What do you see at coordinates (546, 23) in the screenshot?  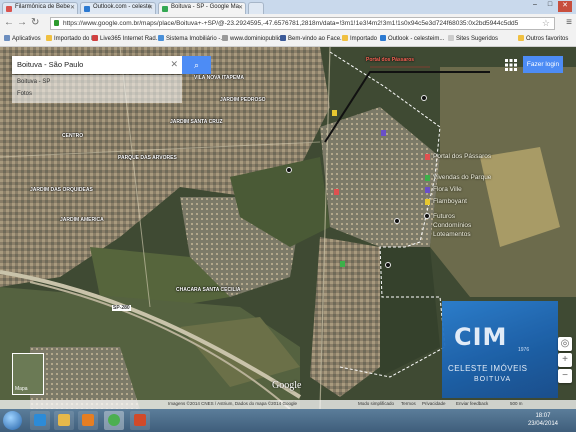 I see `bookmark-star-icon: ☆` at bounding box center [546, 23].